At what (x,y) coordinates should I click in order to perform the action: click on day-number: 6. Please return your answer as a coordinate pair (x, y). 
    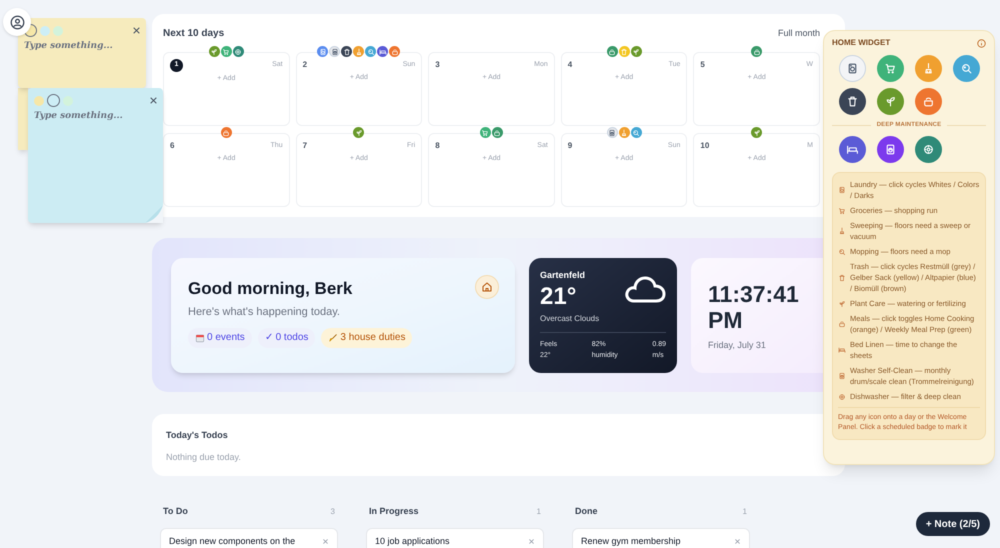
    Looking at the image, I should click on (172, 146).